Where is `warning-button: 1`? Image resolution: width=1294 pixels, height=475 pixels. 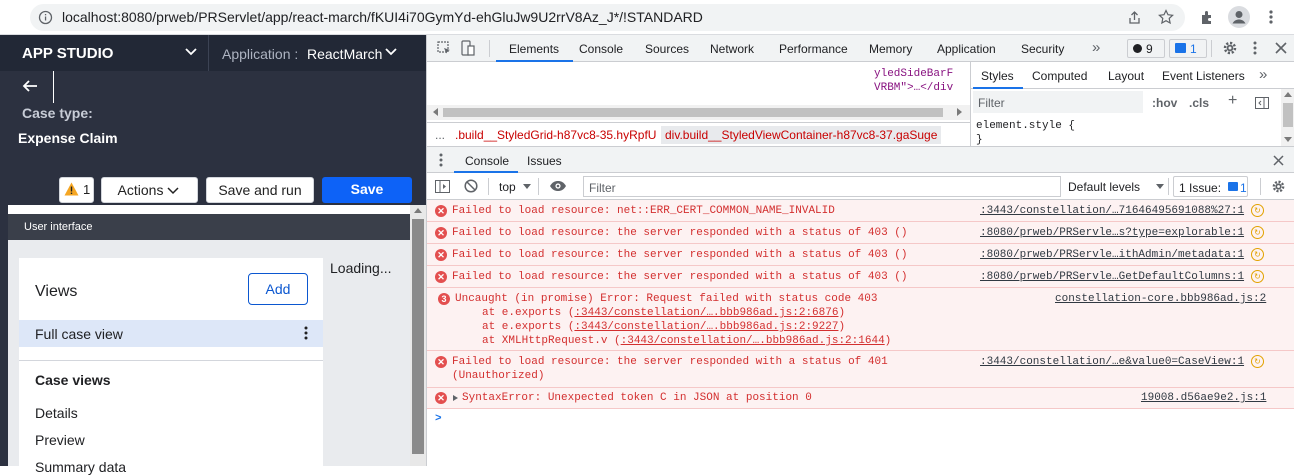 warning-button: 1 is located at coordinates (76, 190).